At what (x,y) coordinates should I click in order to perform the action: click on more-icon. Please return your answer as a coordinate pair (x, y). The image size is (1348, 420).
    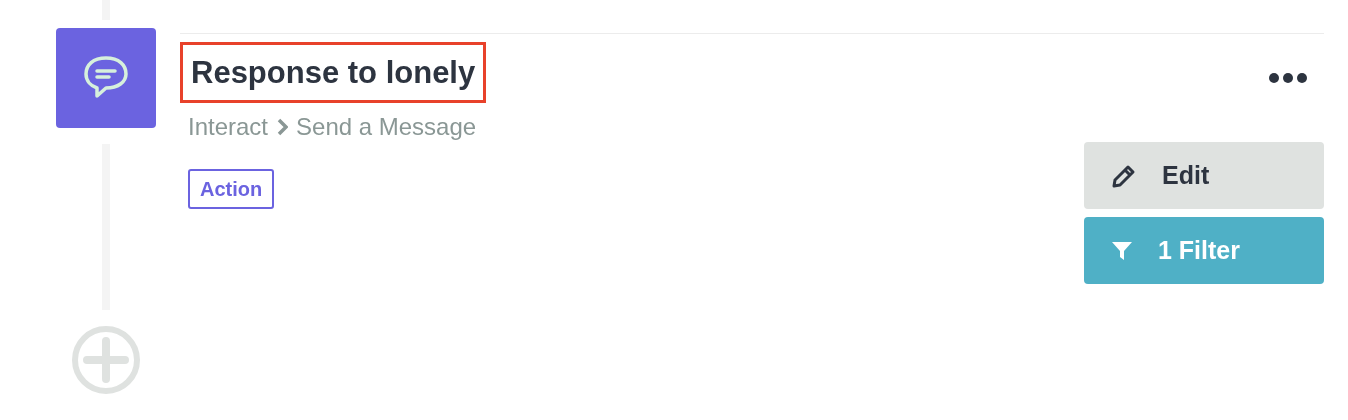
    Looking at the image, I should click on (1288, 78).